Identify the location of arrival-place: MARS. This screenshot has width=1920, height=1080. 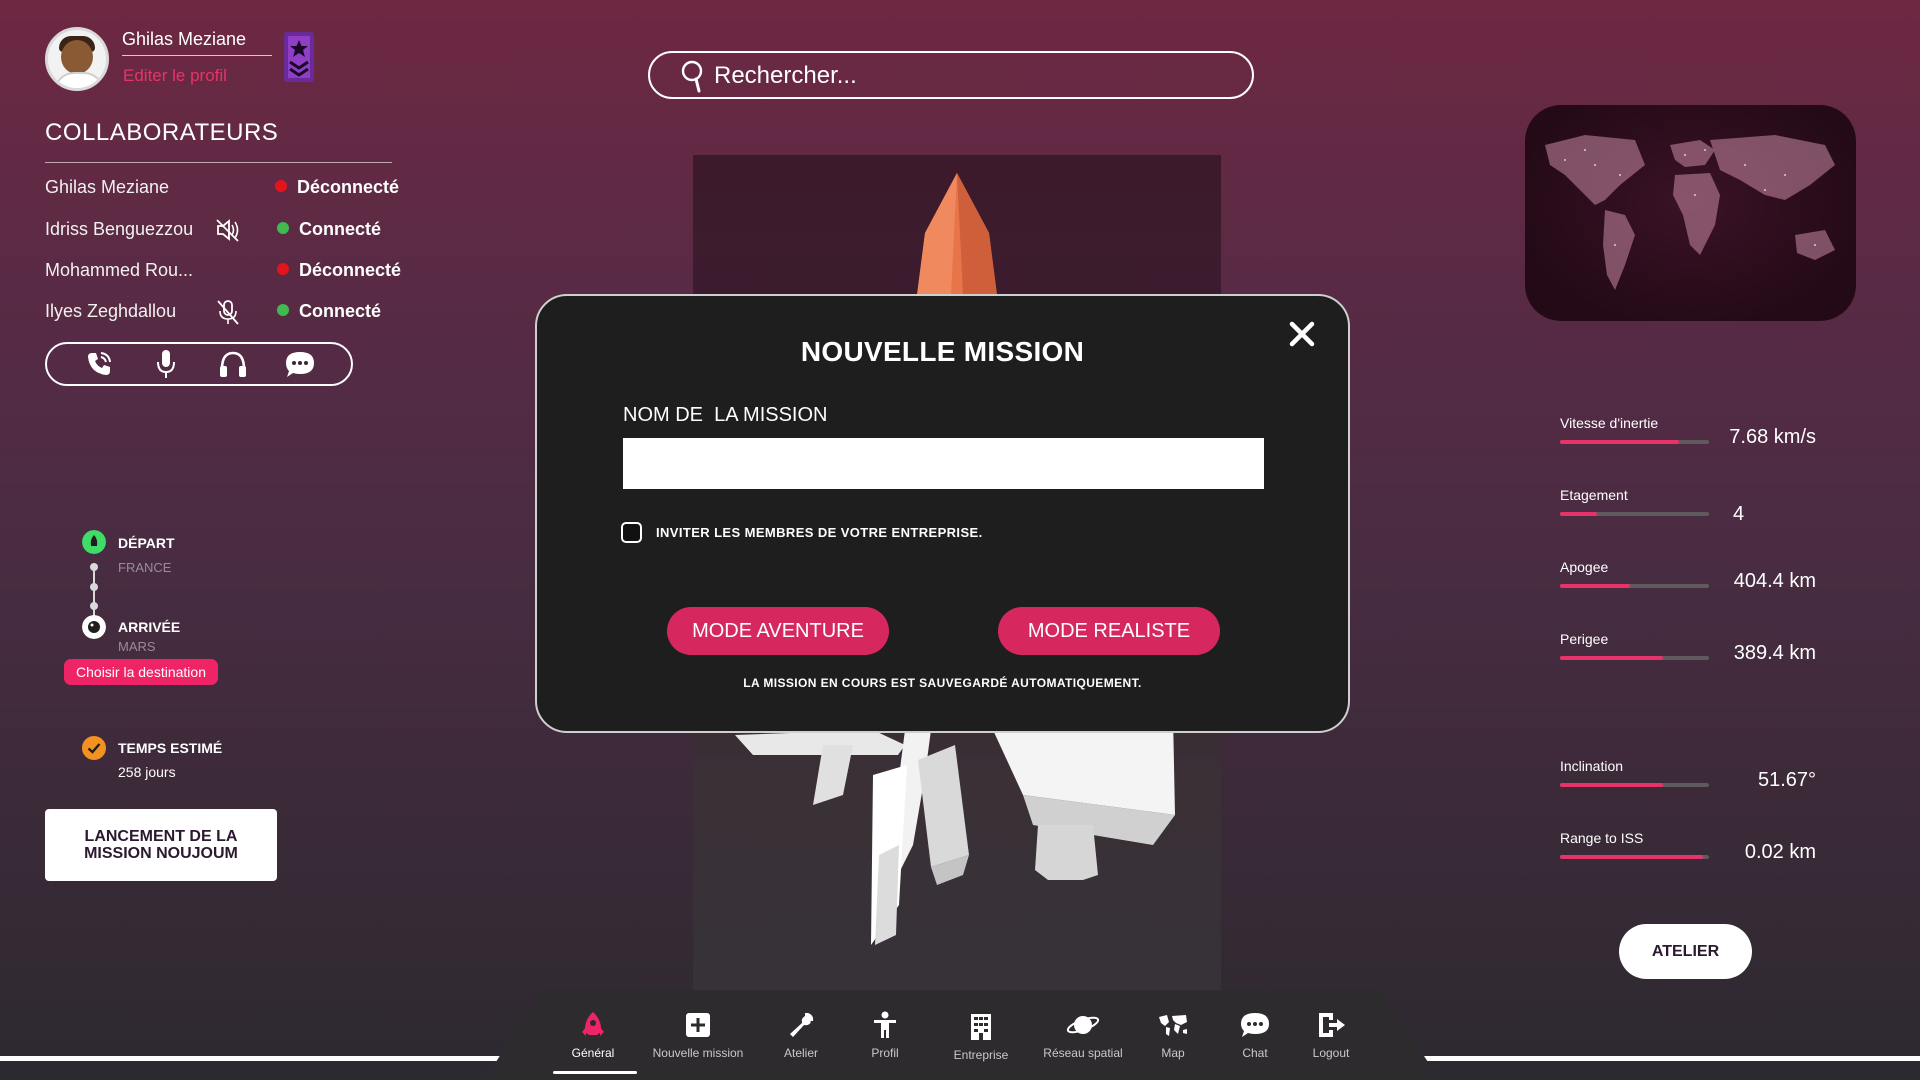
(137, 646).